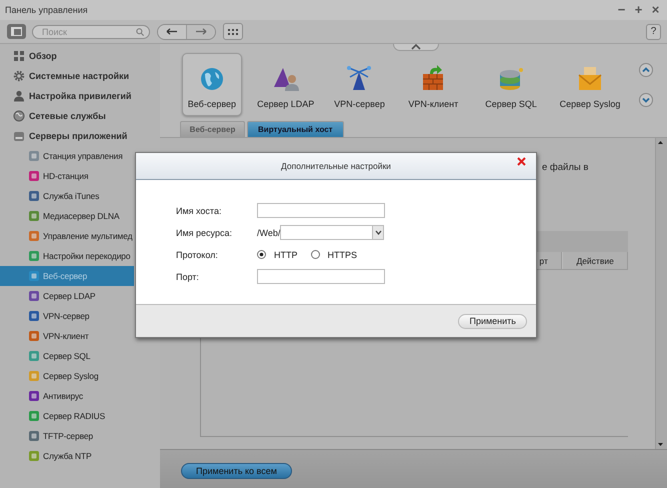 This screenshot has height=488, width=667. I want to click on app-tile: Сервер Syslog, so click(589, 84).